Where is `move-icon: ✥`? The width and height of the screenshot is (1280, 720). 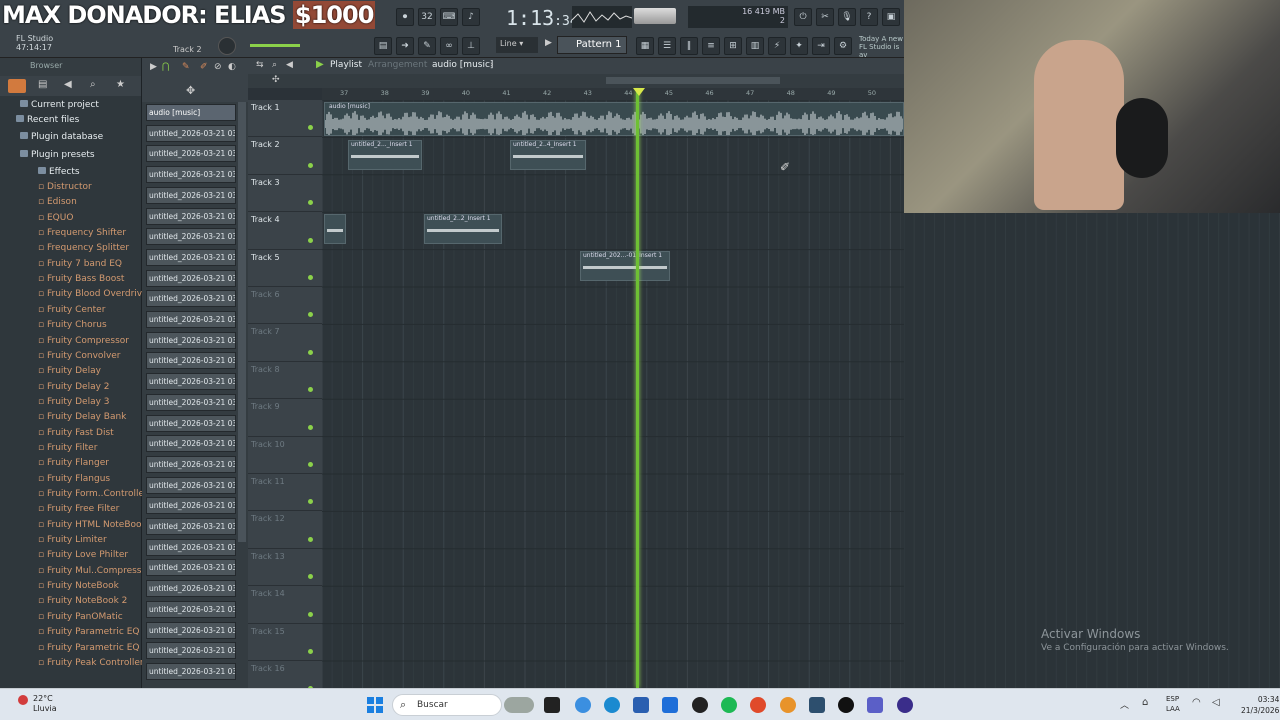 move-icon: ✥ is located at coordinates (190, 90).